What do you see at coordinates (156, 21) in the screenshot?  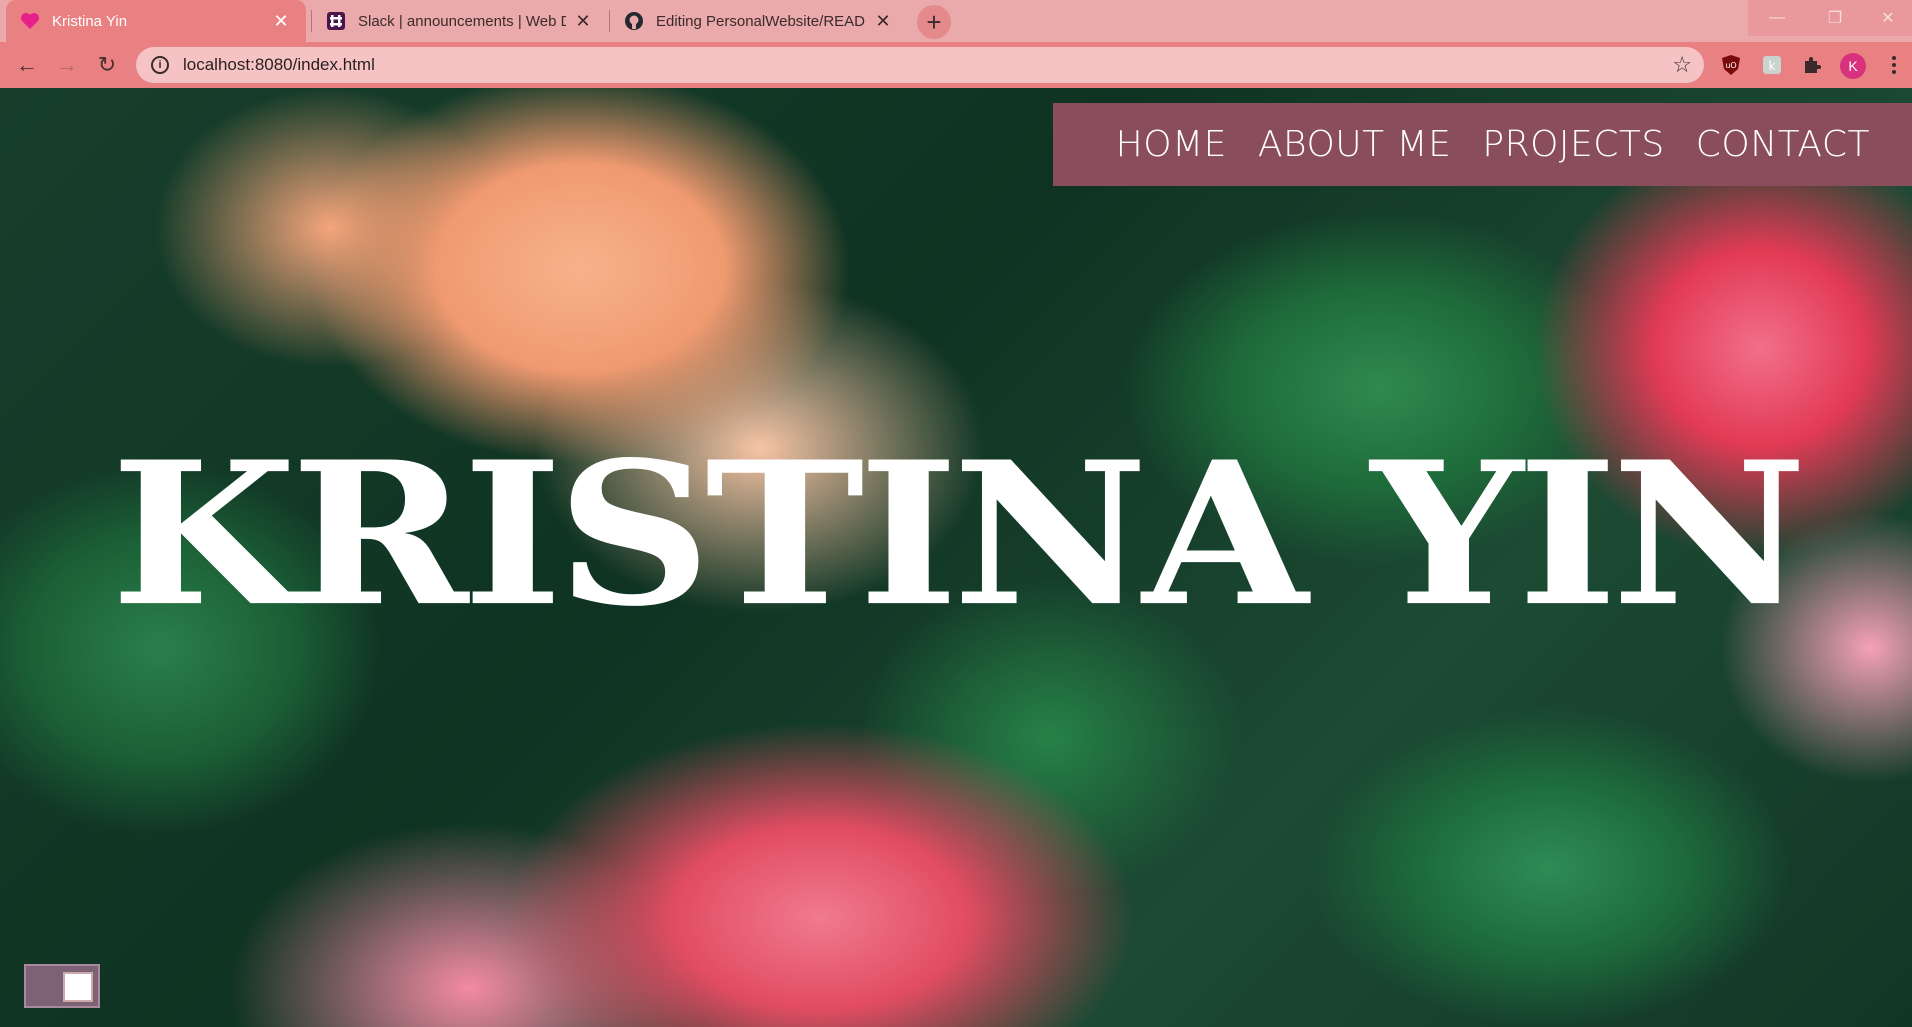 I see `tab-kristina-yin: Kristina Yin ✕` at bounding box center [156, 21].